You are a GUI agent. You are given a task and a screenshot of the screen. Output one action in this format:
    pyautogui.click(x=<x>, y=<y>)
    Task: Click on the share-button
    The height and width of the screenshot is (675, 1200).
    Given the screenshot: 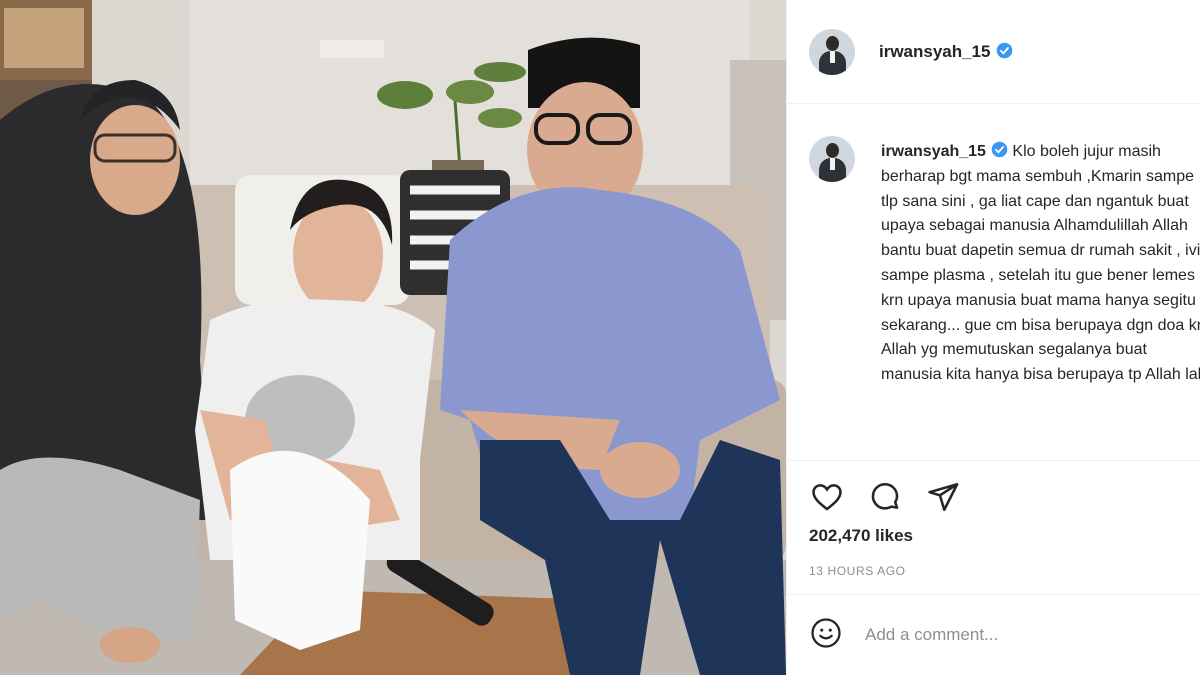 What is the action you would take?
    pyautogui.click(x=943, y=497)
    